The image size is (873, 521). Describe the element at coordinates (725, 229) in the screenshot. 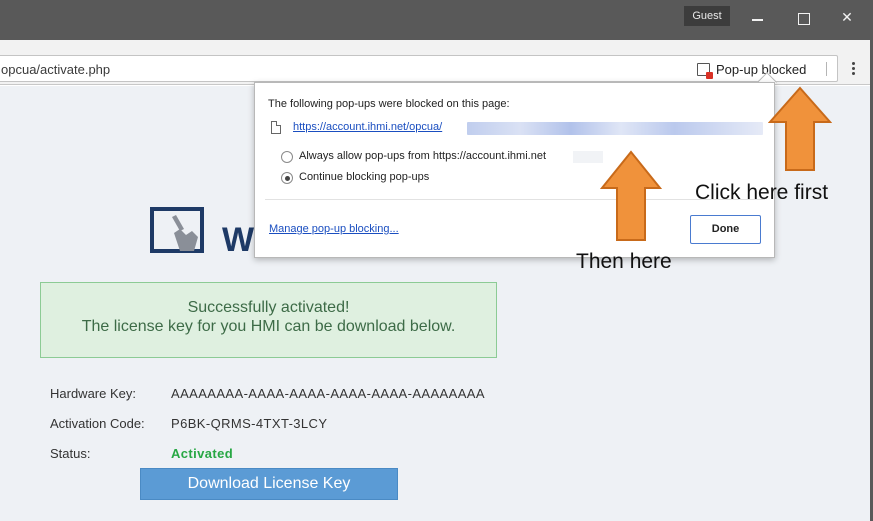

I see `done-button: Done` at that location.